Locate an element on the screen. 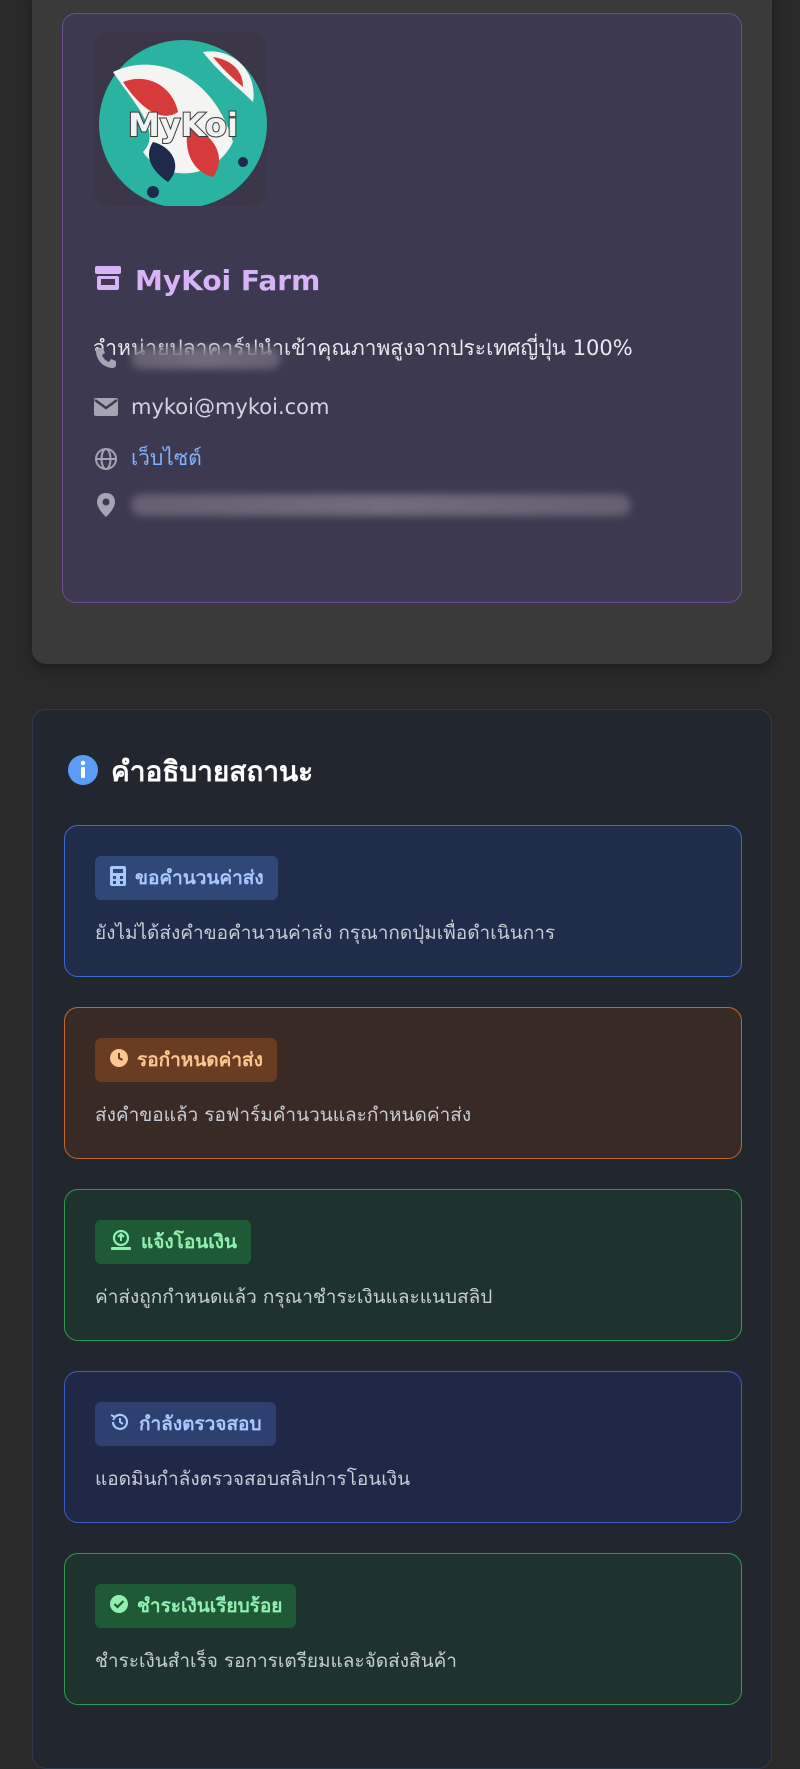  status-title: คำอธิบายสถานะ is located at coordinates (212, 771).